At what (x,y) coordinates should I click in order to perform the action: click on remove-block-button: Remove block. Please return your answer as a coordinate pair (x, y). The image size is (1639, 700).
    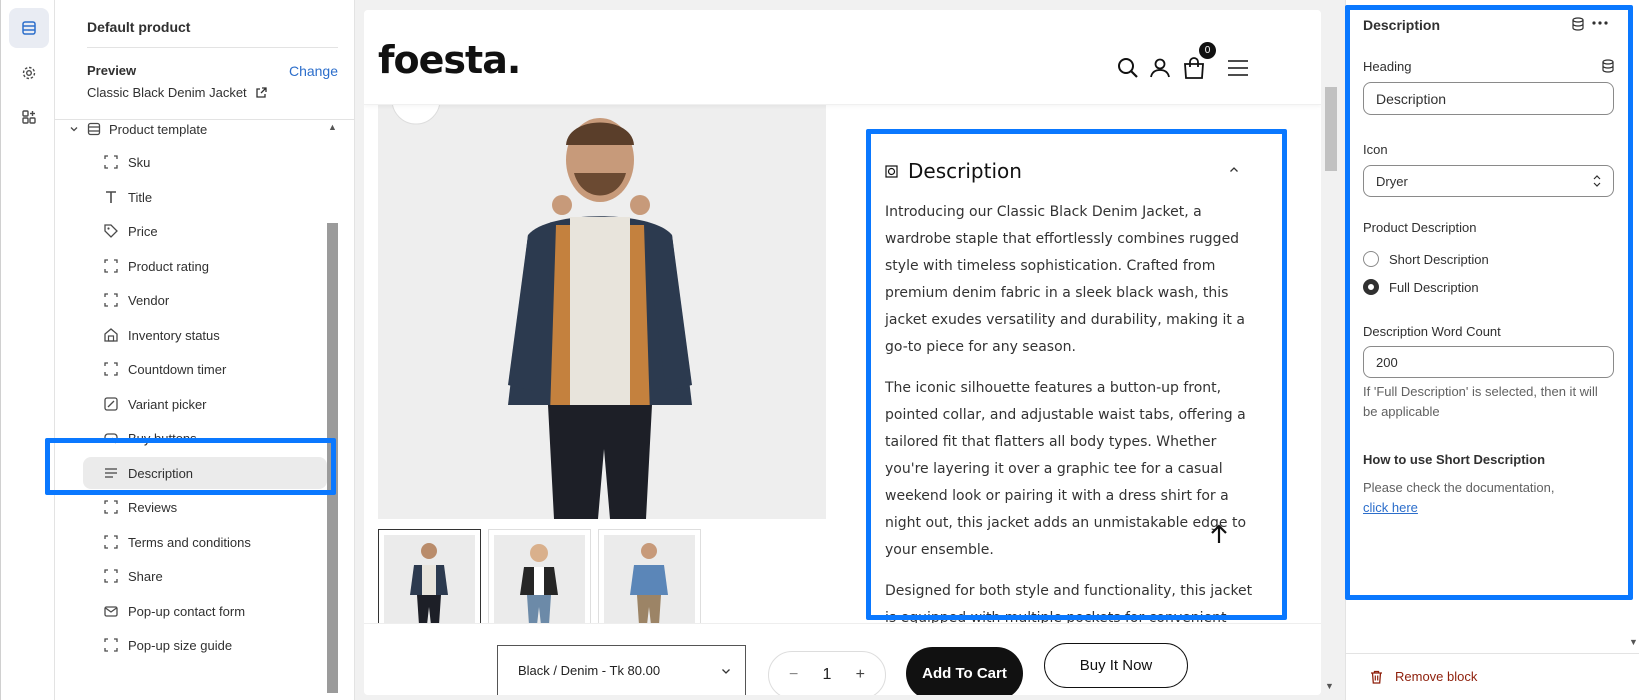
    Looking at the image, I should click on (1423, 676).